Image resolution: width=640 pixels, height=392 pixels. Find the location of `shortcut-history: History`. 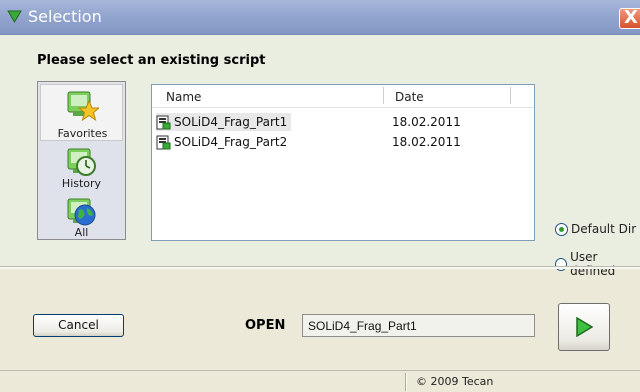

shortcut-history: History is located at coordinates (81, 168).